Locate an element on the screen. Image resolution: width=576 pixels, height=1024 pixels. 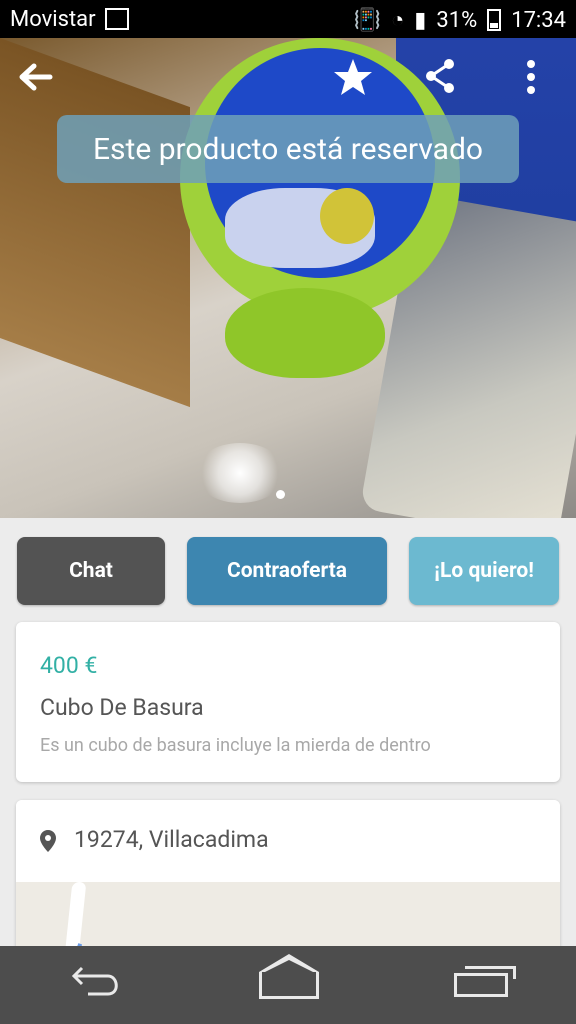
product-title: Cubo De Basura is located at coordinates (122, 707).